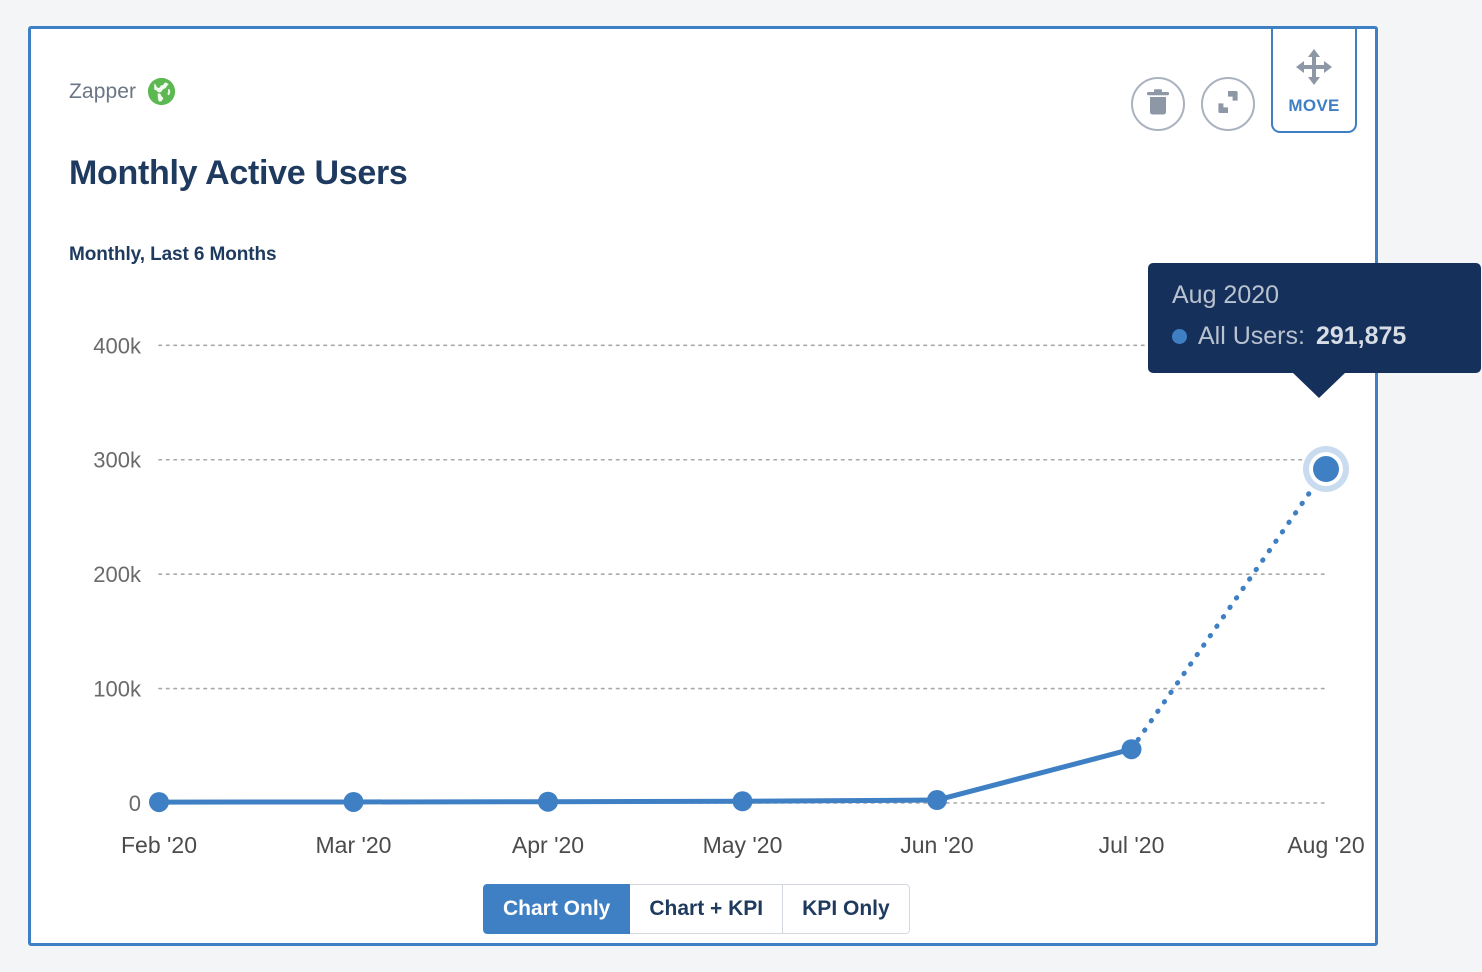  What do you see at coordinates (173, 254) in the screenshot?
I see `chart-subtitle: Monthly, Last 6 Months` at bounding box center [173, 254].